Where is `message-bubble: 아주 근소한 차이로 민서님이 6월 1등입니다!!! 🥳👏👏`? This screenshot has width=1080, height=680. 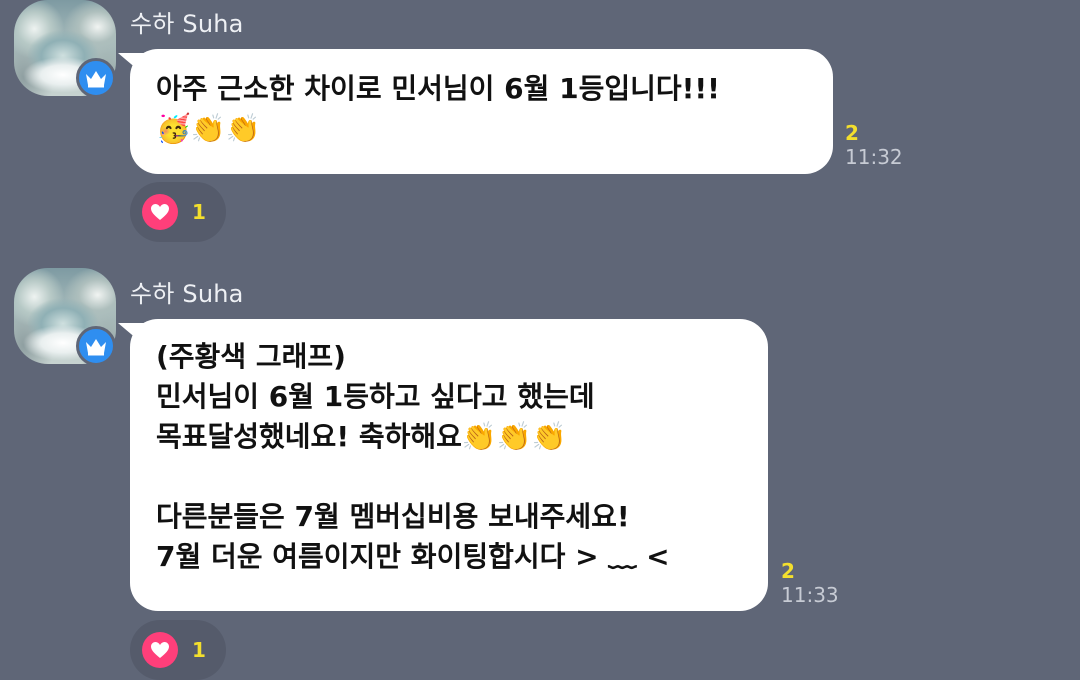
message-bubble: 아주 근소한 차이로 민서님이 6월 1등입니다!!! 🥳👏👏 is located at coordinates (481, 111).